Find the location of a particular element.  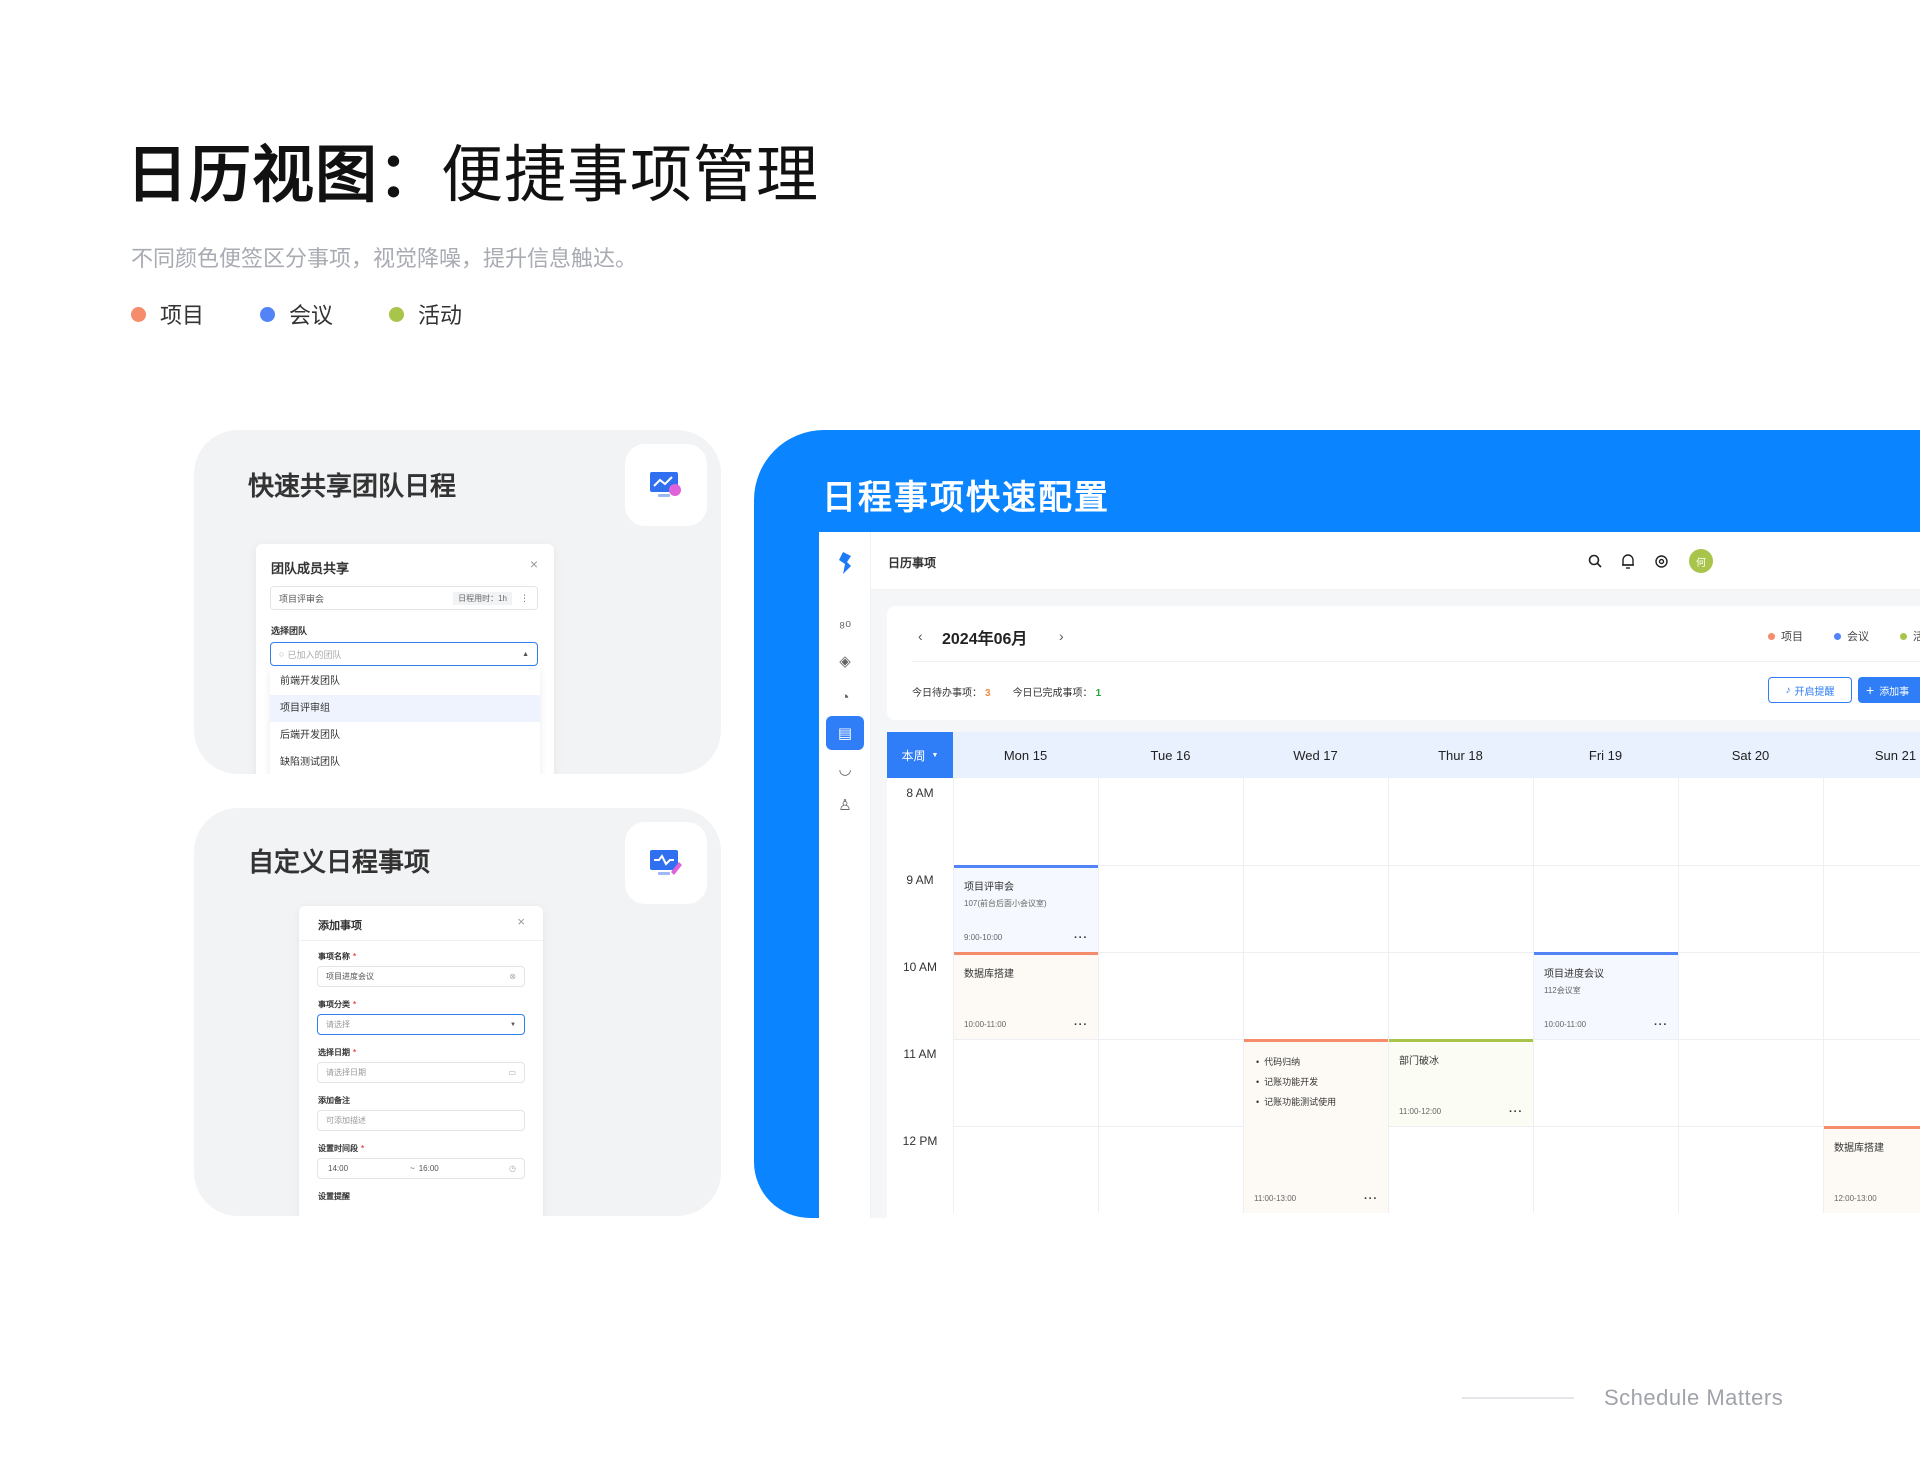

team-option: 前端开发团队 is located at coordinates (405, 681).